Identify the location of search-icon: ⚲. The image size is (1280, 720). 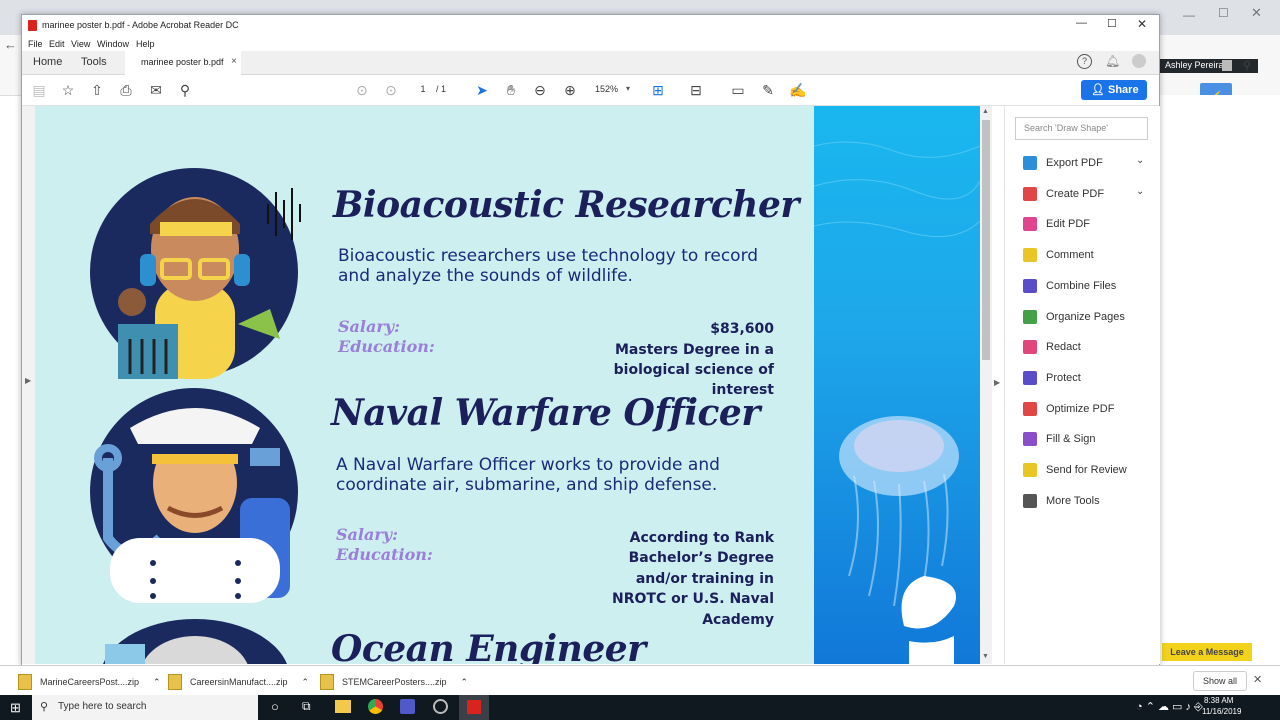
(1247, 65).